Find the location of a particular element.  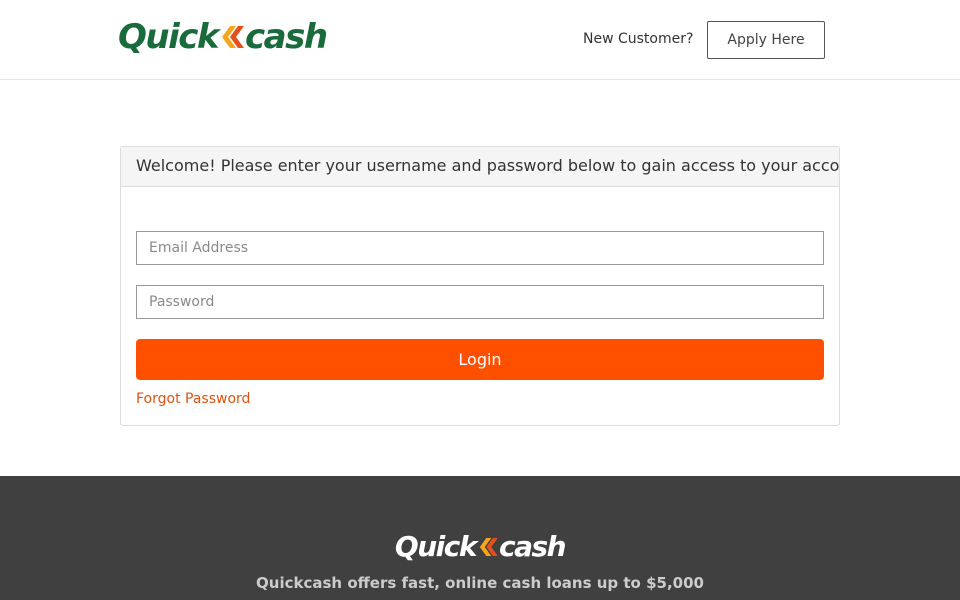

new-customer-label: New Customer? is located at coordinates (638, 39).